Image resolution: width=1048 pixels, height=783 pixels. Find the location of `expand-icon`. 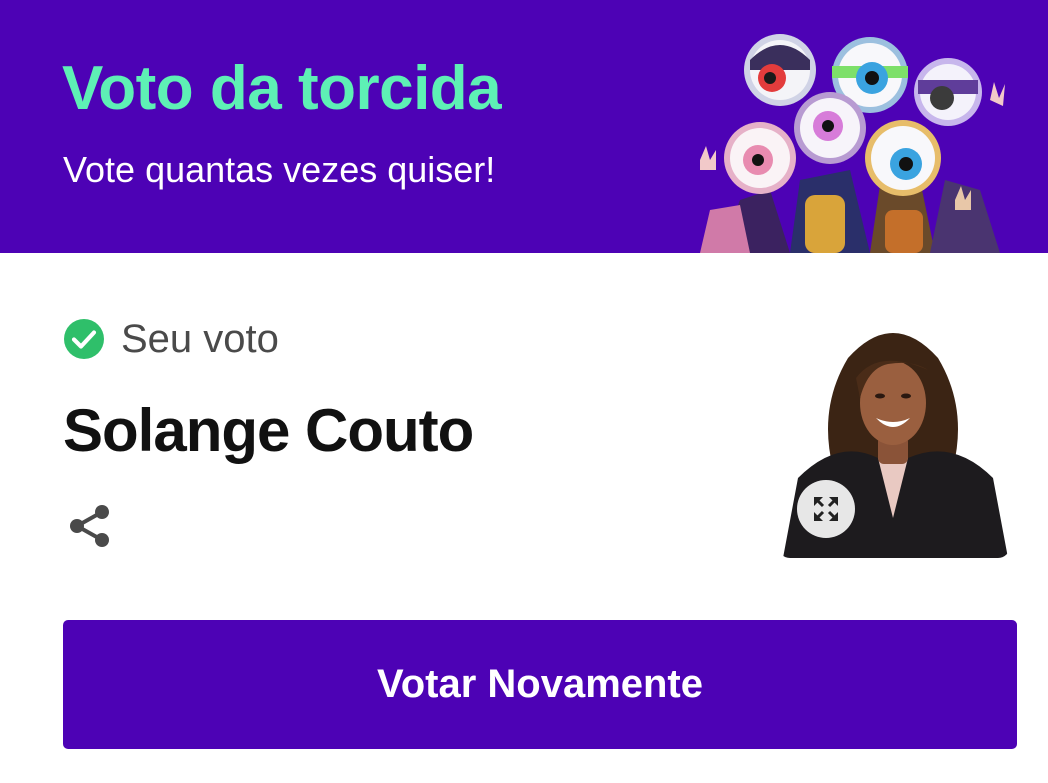

expand-icon is located at coordinates (826, 509).